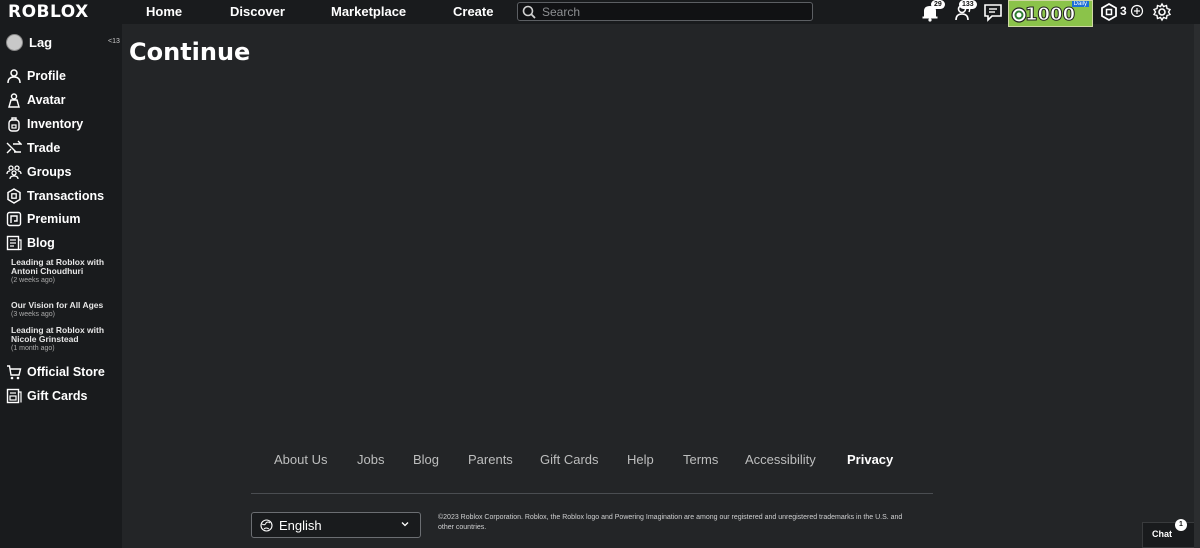 The image size is (1200, 548). Describe the element at coordinates (46, 76) in the screenshot. I see `sidebar-item-label: Profile` at that location.